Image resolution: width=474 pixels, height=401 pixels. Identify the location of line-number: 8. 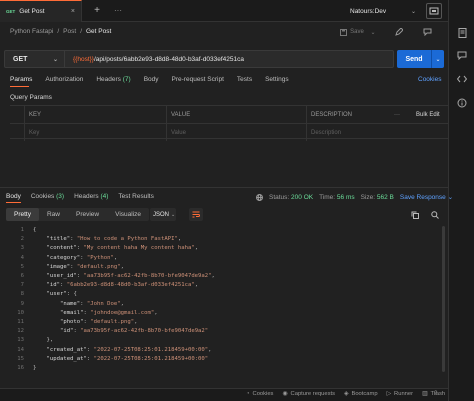
(22, 294).